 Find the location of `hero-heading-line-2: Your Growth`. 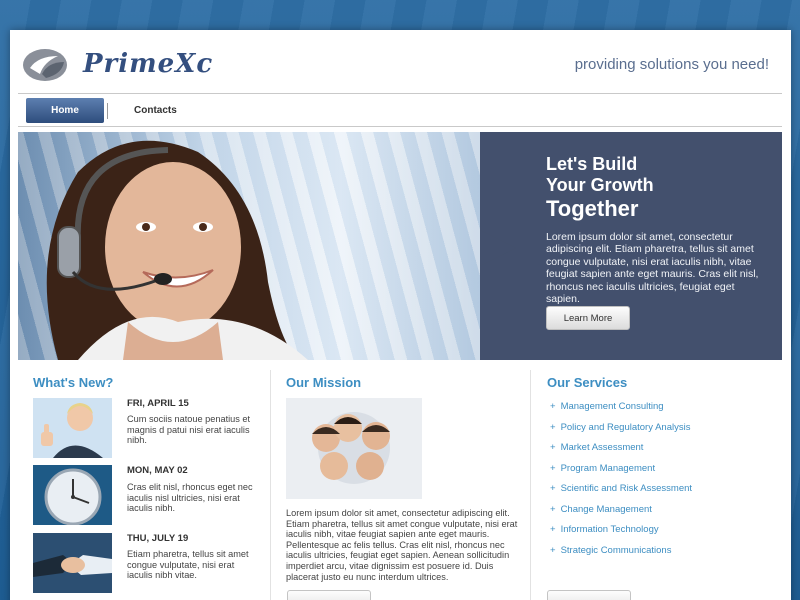

hero-heading-line-2: Your Growth is located at coordinates (600, 185).